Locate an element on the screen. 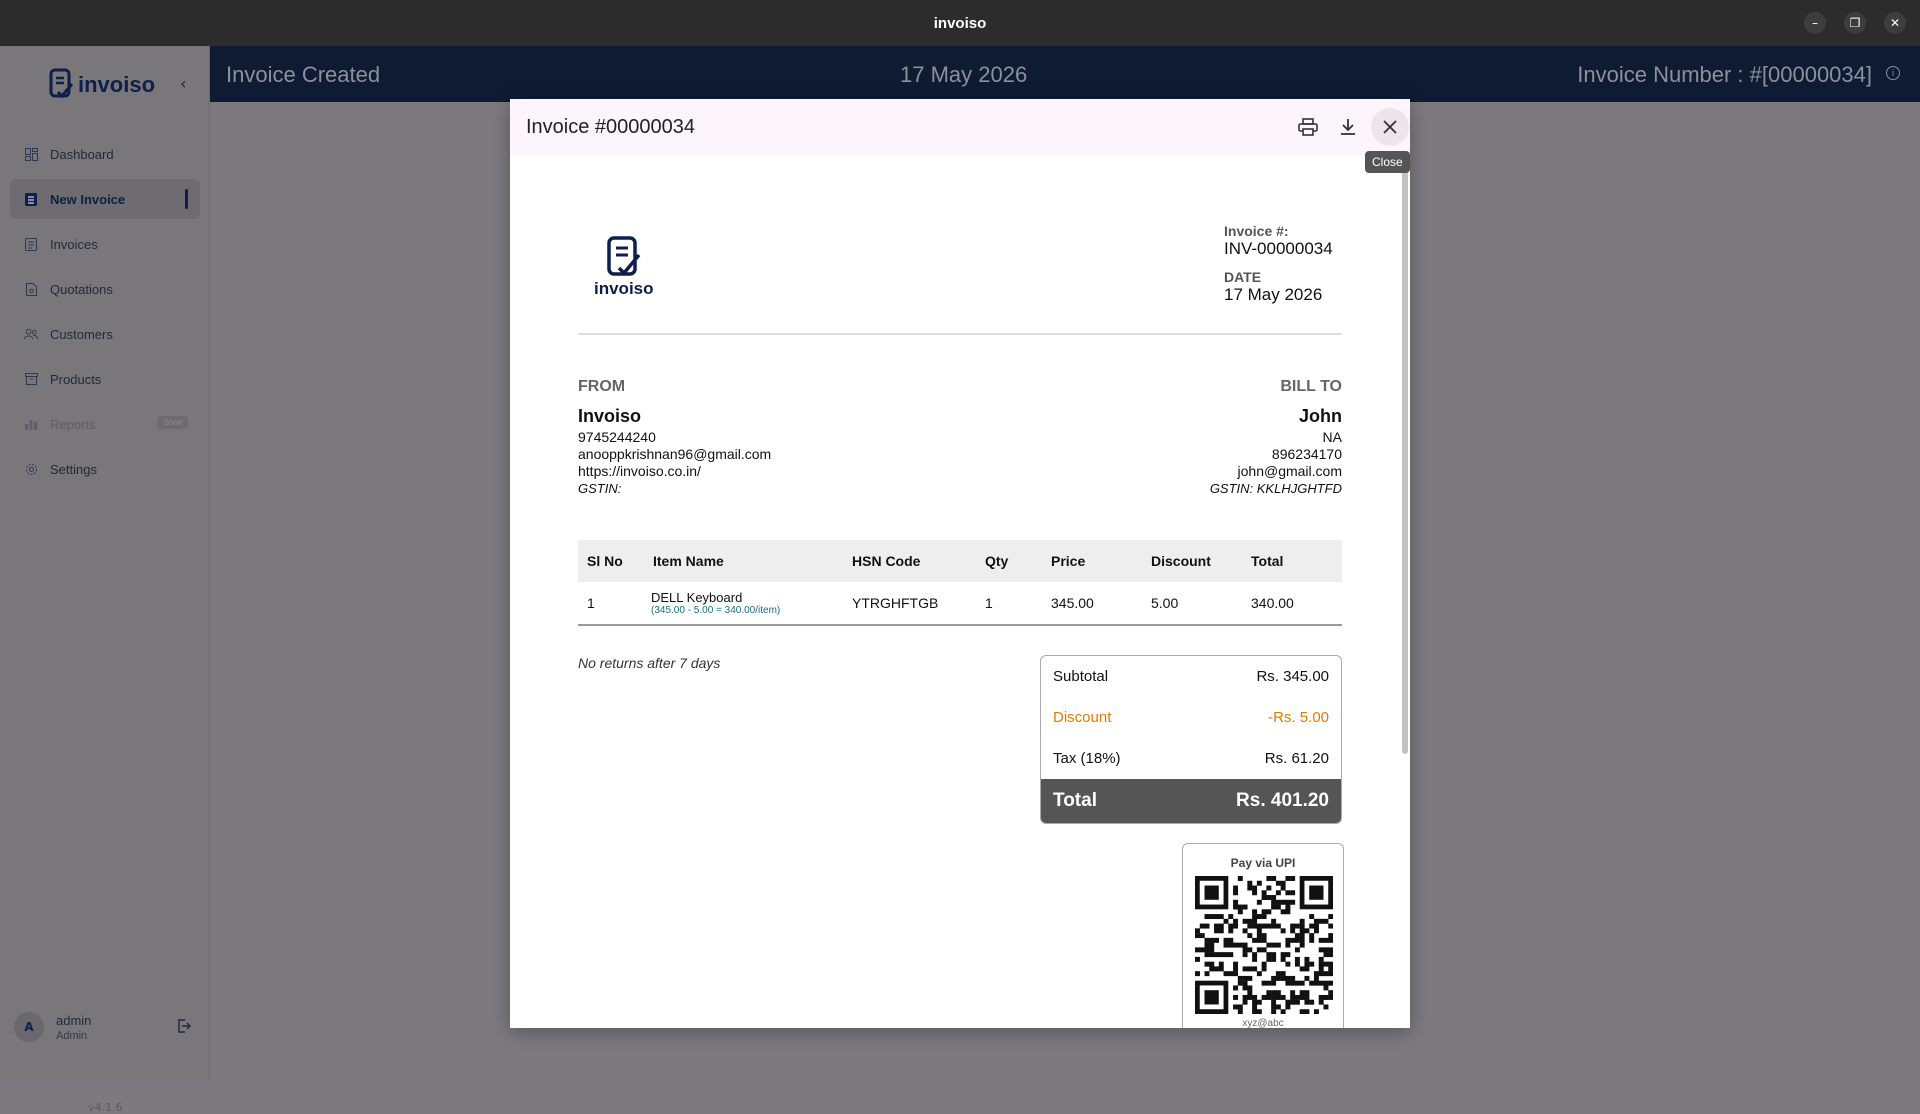 This screenshot has height=1114, width=1920. column-header: Total is located at coordinates (1292, 561).